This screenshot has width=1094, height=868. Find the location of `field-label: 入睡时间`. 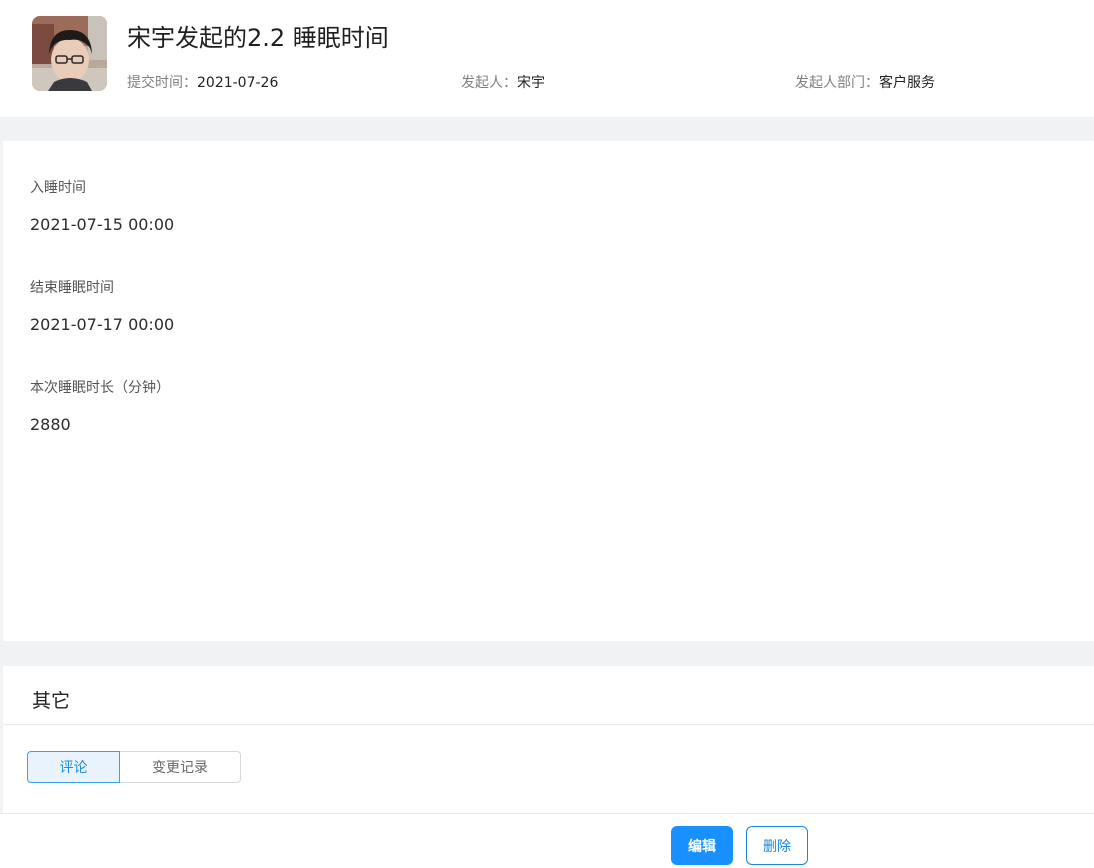

field-label: 入睡时间 is located at coordinates (58, 188).